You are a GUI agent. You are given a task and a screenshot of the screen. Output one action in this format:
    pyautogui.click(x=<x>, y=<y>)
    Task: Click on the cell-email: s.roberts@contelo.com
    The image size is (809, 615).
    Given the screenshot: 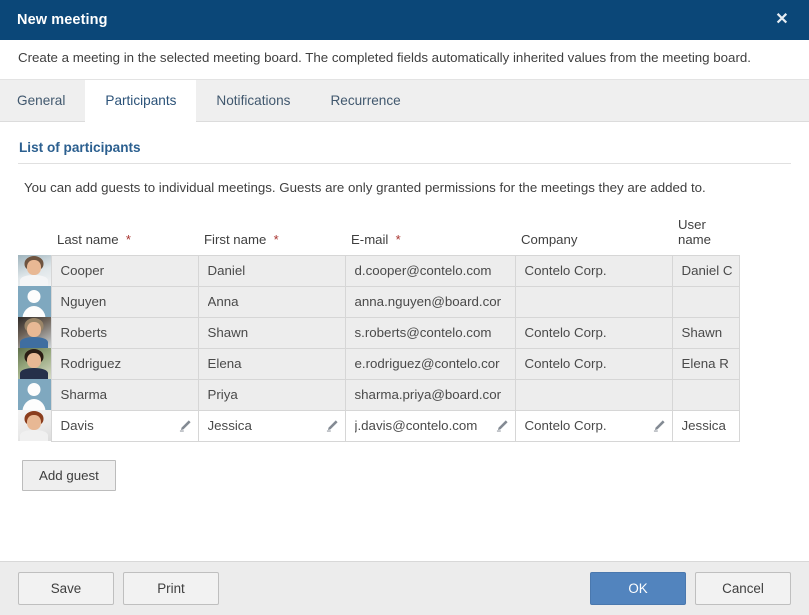 What is the action you would take?
    pyautogui.click(x=430, y=332)
    